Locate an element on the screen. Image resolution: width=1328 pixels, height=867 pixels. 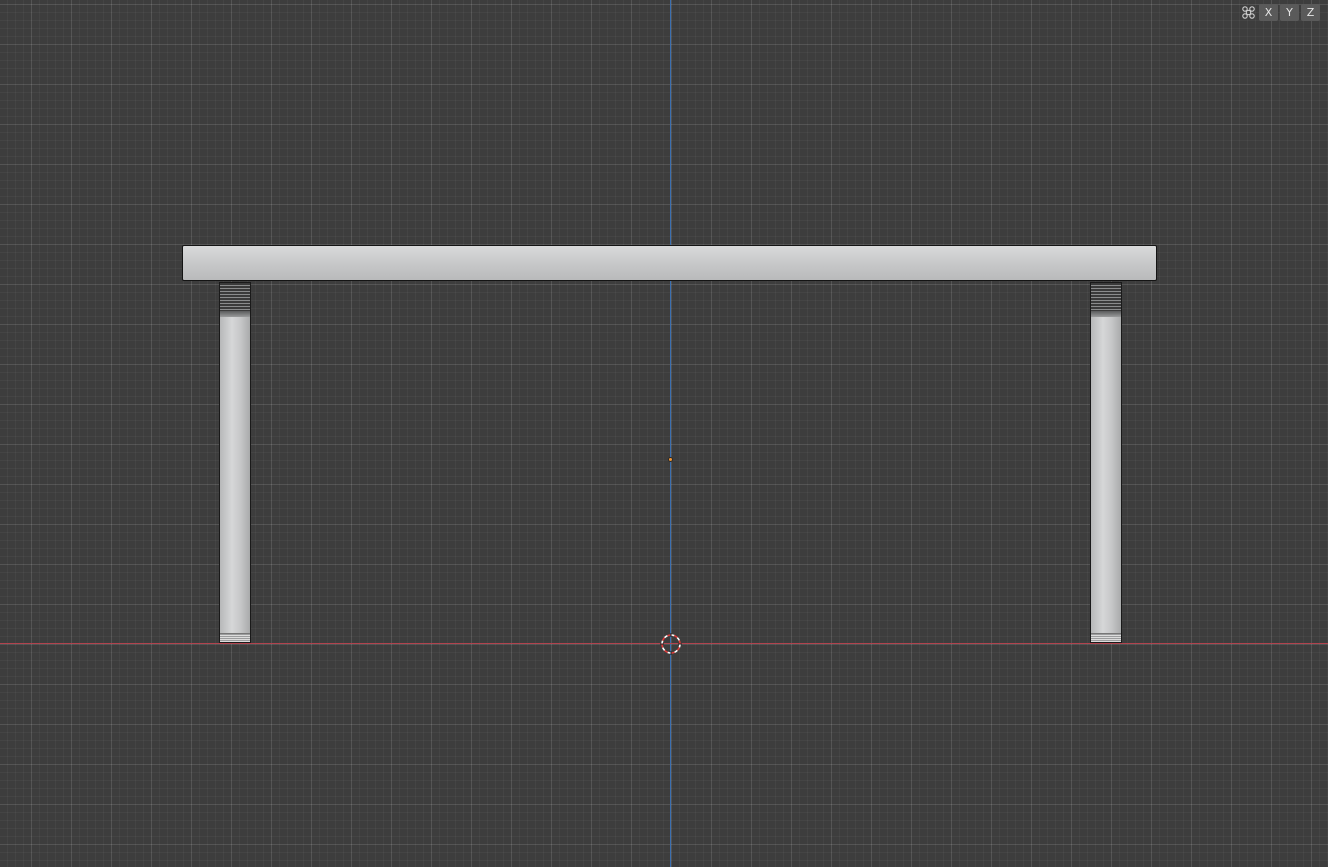
axis-y-toggle: Y is located at coordinates (1289, 12).